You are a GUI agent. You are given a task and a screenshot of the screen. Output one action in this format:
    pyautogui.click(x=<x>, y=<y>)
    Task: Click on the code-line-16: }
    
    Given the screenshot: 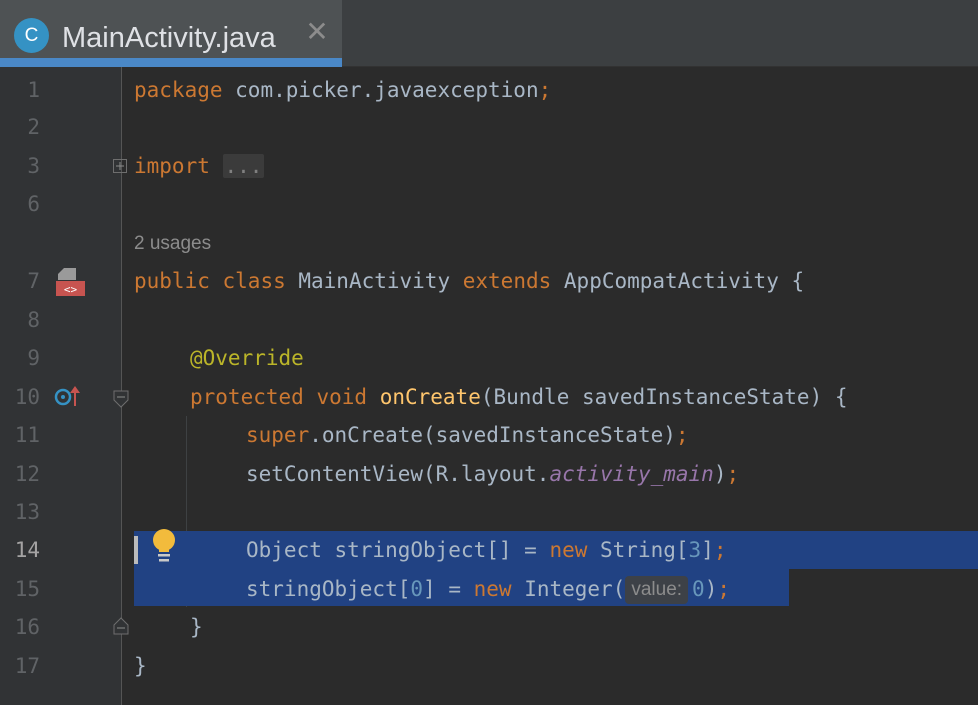 What is the action you would take?
    pyautogui.click(x=196, y=627)
    